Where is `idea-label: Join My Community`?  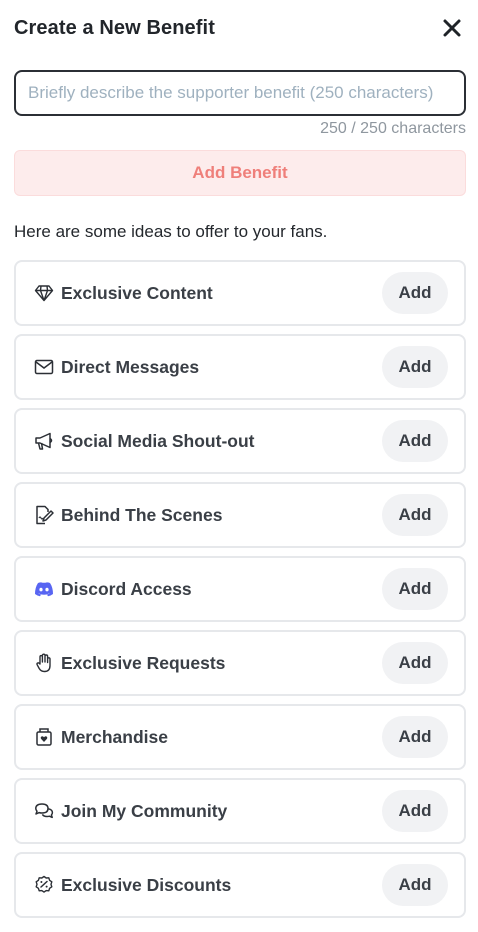
idea-label: Join My Community is located at coordinates (144, 810).